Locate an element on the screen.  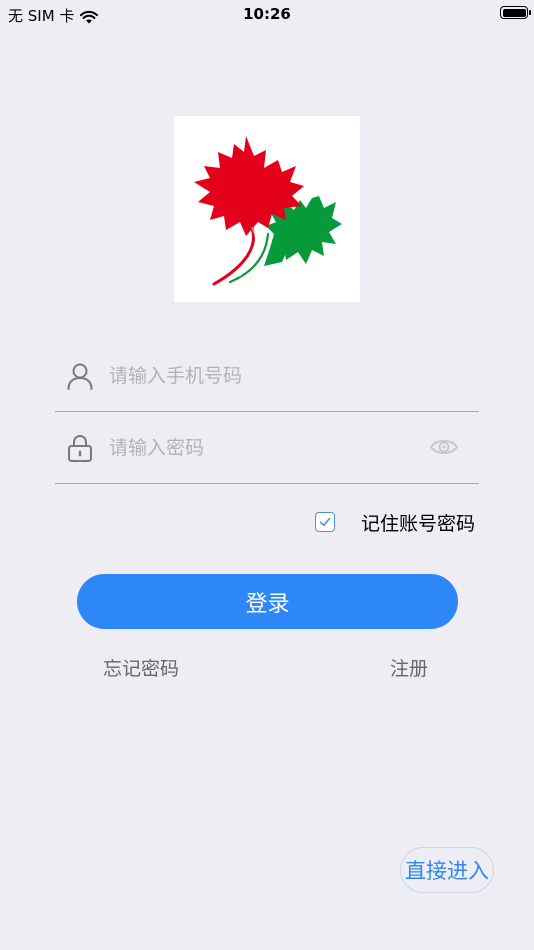
battery-icon is located at coordinates (515, 12).